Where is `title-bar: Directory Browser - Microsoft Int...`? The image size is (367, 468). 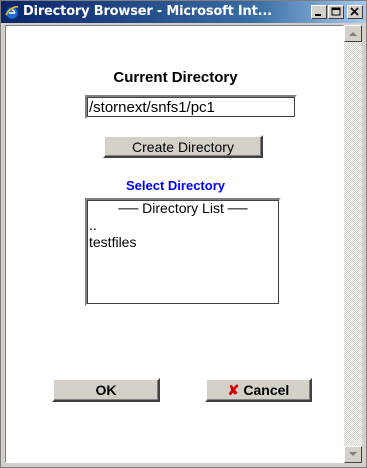
title-bar: Directory Browser - Microsoft Int... is located at coordinates (183, 12).